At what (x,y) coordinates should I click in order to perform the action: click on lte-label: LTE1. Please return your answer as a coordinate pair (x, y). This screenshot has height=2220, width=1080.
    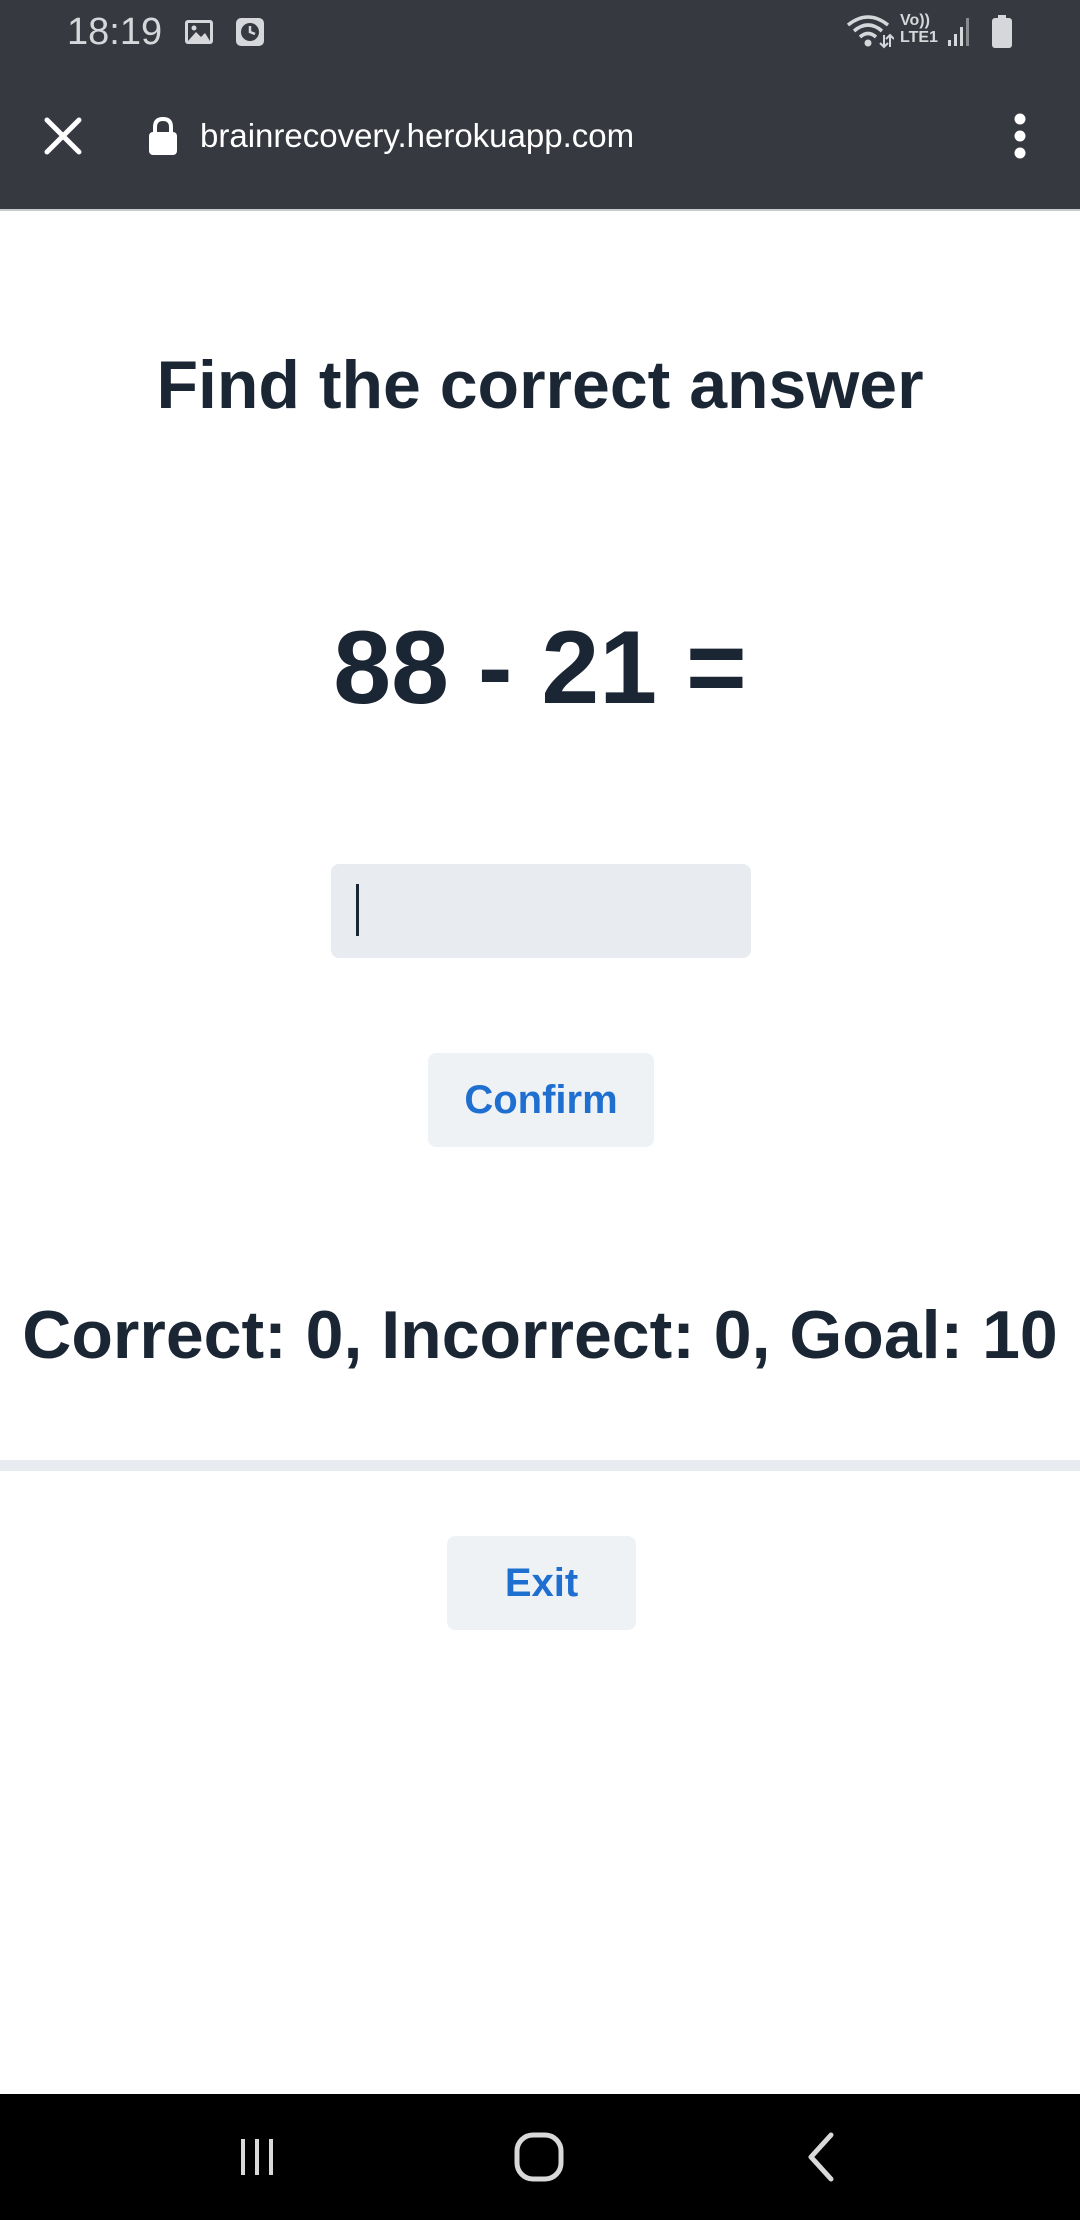
    Looking at the image, I should click on (919, 37).